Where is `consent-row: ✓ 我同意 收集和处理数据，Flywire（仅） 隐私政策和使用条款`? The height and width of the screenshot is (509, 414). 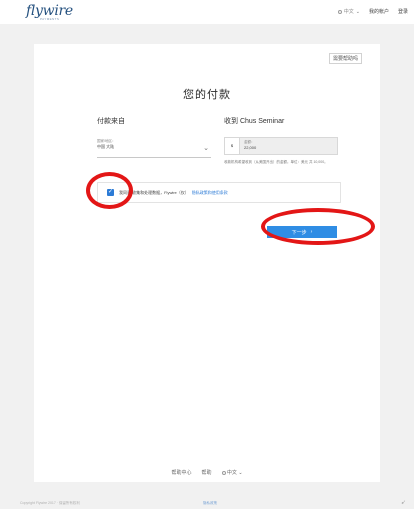
consent-row: ✓ 我同意 收集和处理数据，Flywire（仅） 隐私政策和使用条款 is located at coordinates (219, 192).